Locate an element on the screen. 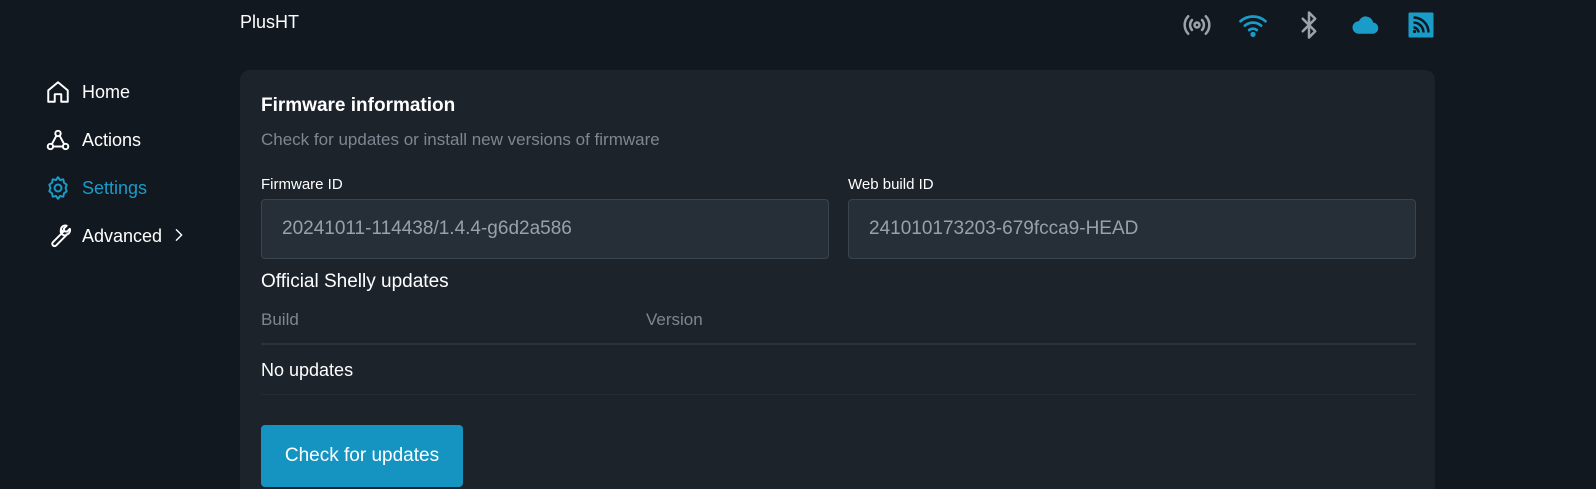 The height and width of the screenshot is (489, 1596). table-header-divider is located at coordinates (838, 344).